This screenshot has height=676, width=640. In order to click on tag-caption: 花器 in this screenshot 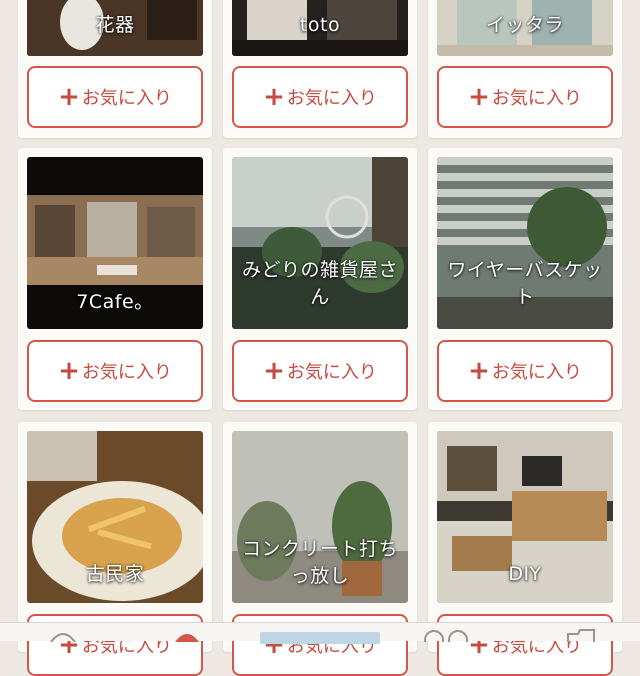, I will do `click(115, 25)`.